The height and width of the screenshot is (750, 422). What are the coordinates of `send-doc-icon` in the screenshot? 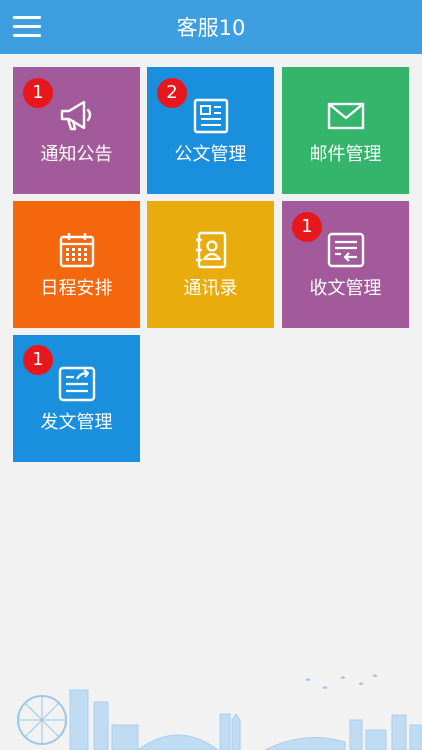 It's located at (77, 384).